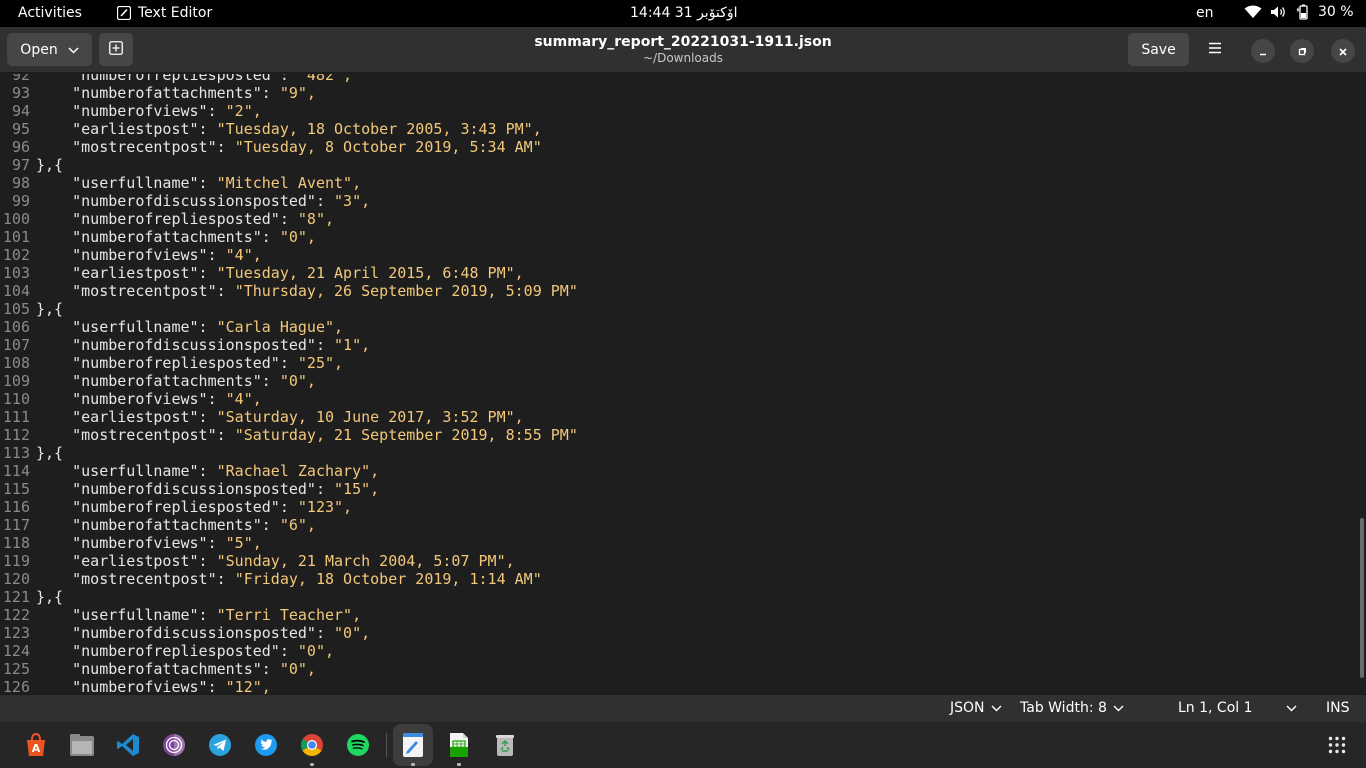 Image resolution: width=1366 pixels, height=768 pixels. What do you see at coordinates (194, 507) in the screenshot?
I see `line-content: "numberofrepliesposted": "123",` at bounding box center [194, 507].